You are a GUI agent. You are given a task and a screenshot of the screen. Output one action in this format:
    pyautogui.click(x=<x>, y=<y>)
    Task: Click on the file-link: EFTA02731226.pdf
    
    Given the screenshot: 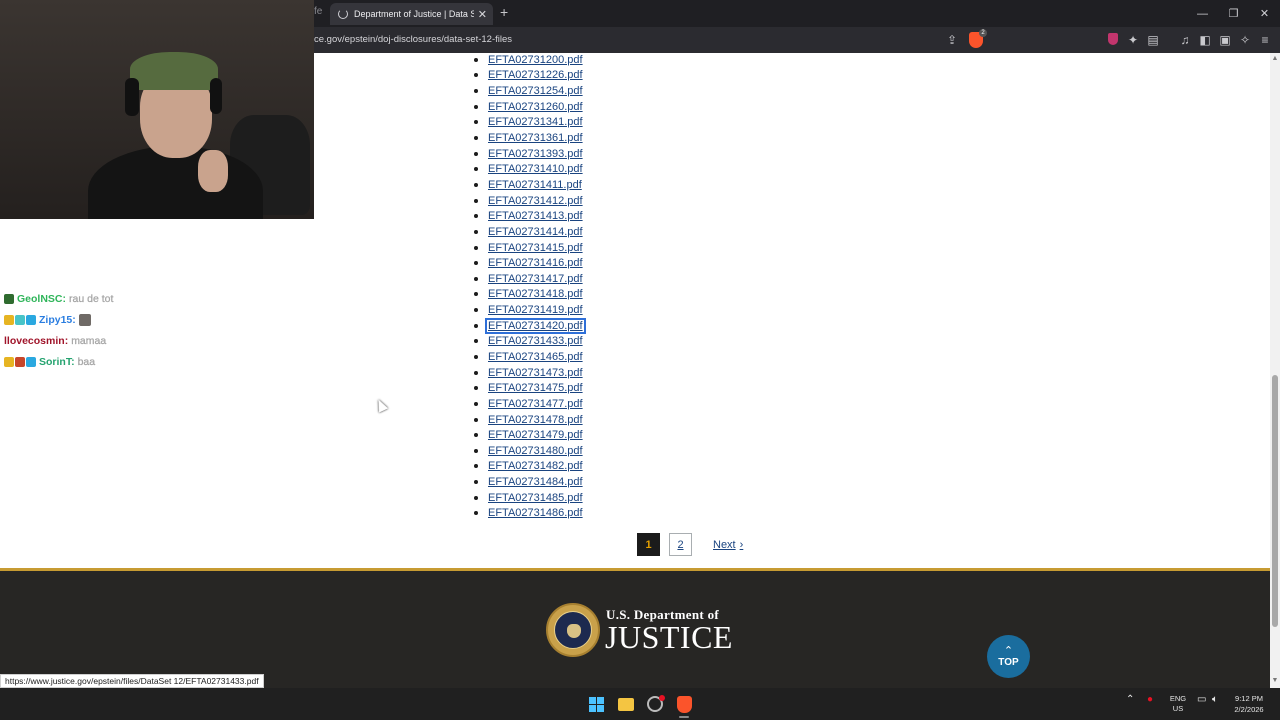 What is the action you would take?
    pyautogui.click(x=535, y=75)
    